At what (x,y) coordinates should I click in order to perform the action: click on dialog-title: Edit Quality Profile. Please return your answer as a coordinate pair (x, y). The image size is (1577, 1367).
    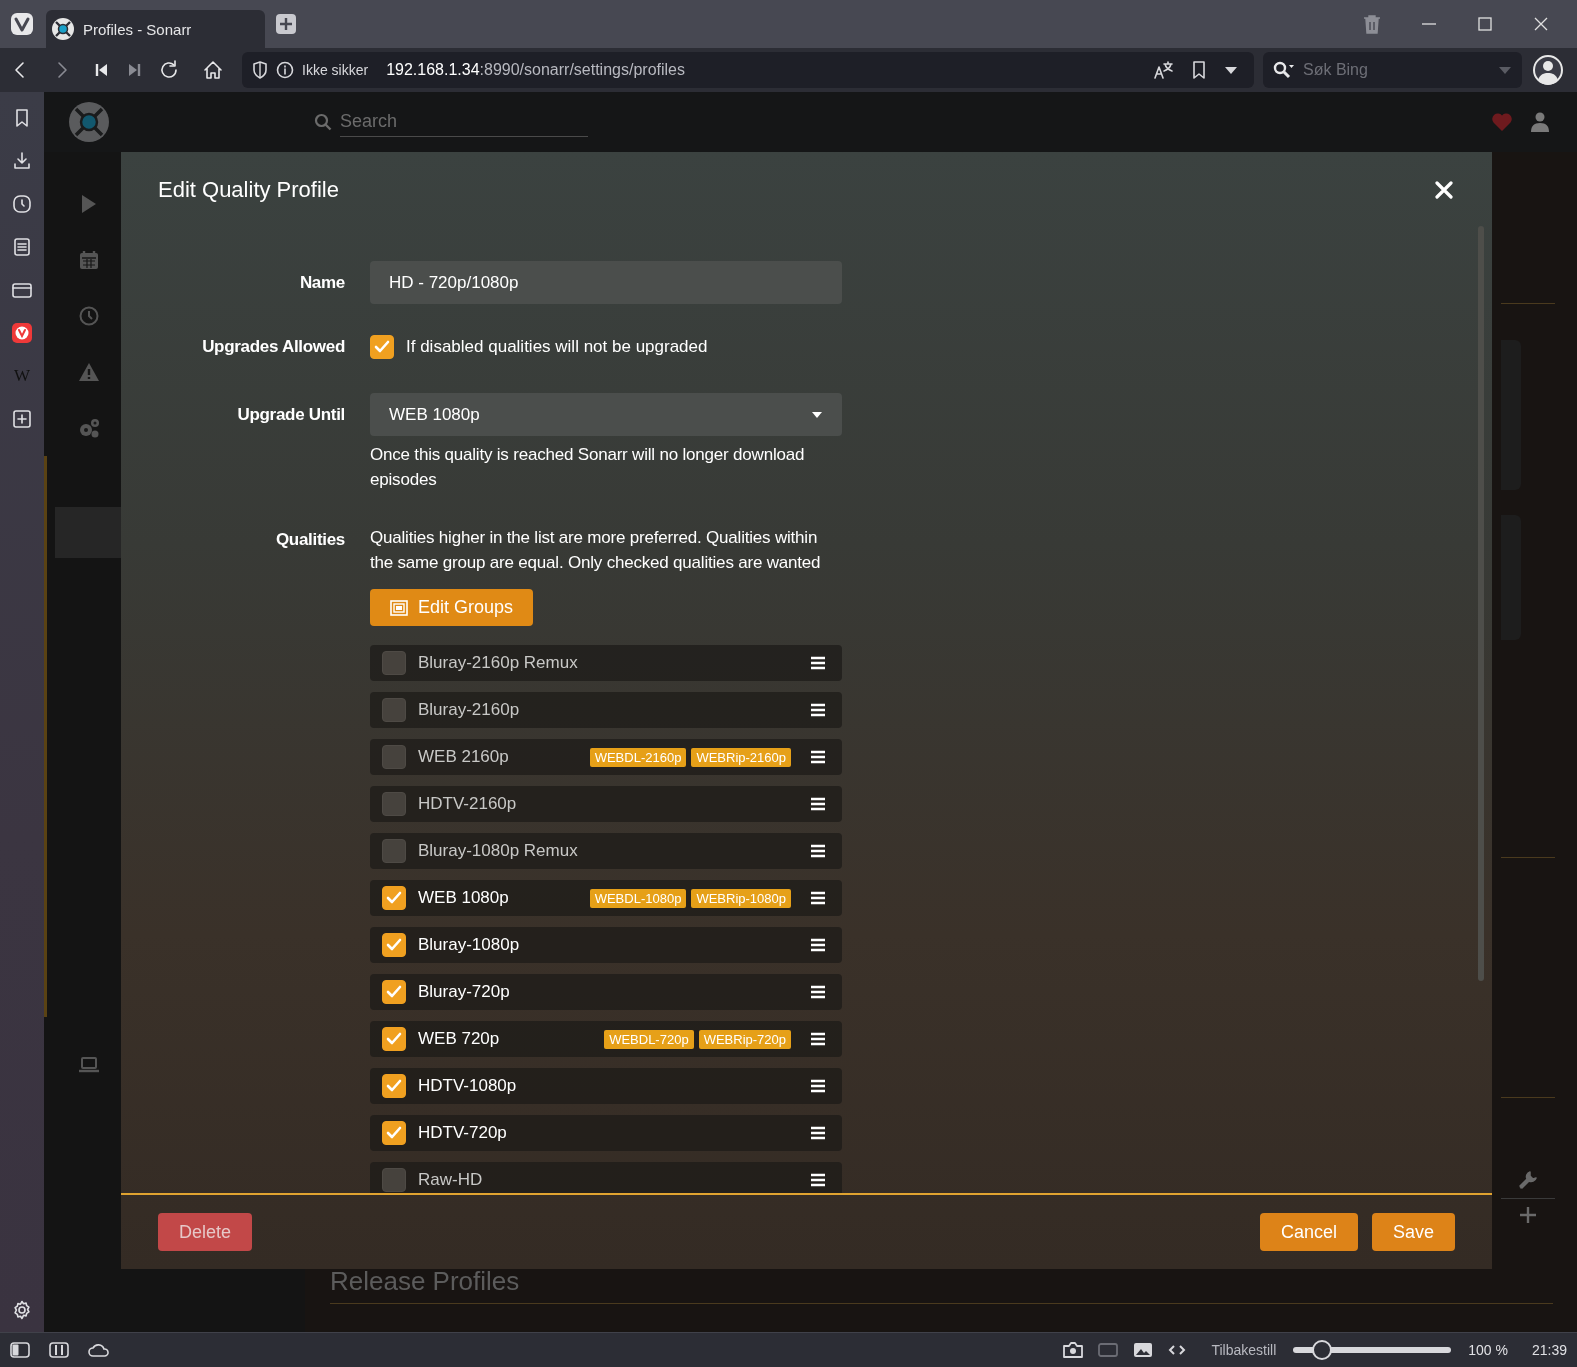
    Looking at the image, I should click on (248, 190).